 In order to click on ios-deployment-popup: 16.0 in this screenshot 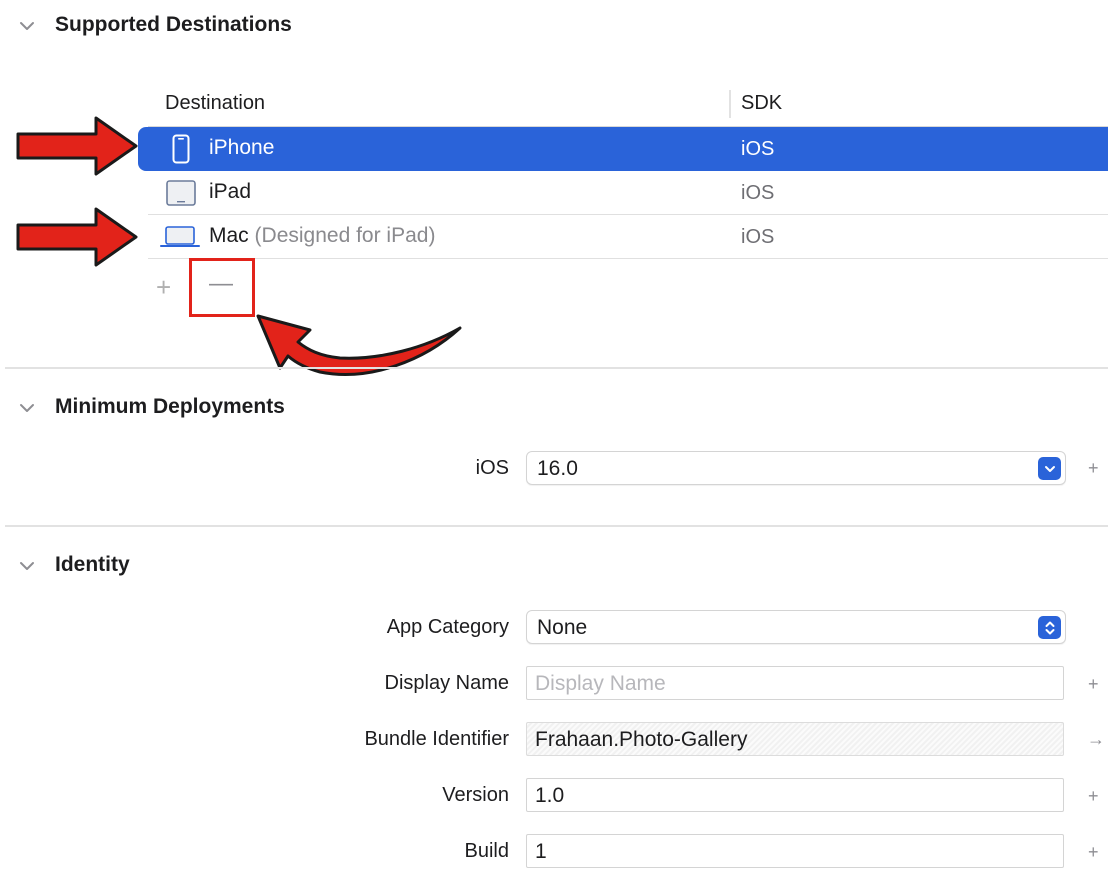, I will do `click(796, 468)`.